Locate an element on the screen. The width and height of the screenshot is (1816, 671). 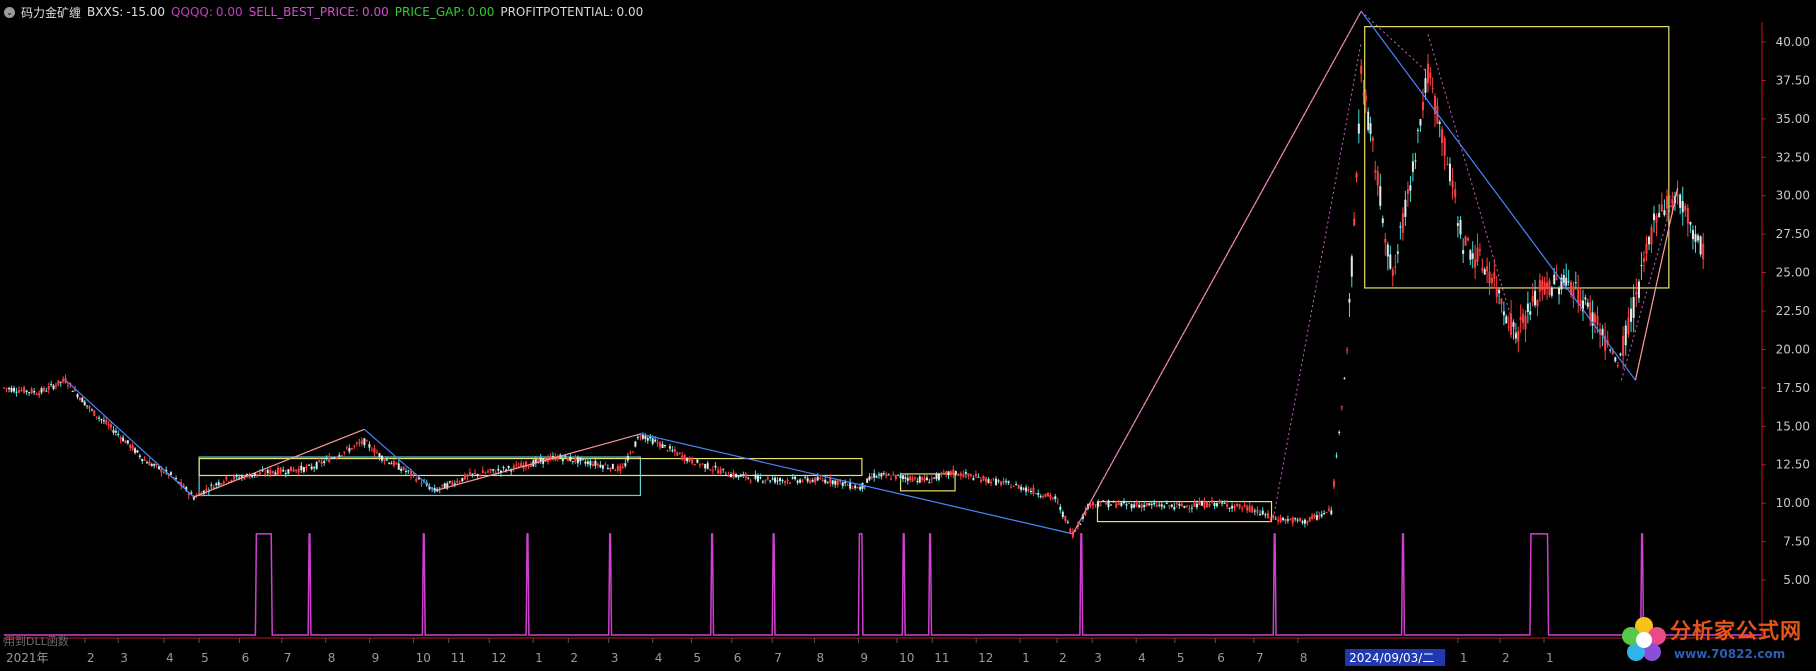
x-tick-label: 8 is located at coordinates (1304, 658).